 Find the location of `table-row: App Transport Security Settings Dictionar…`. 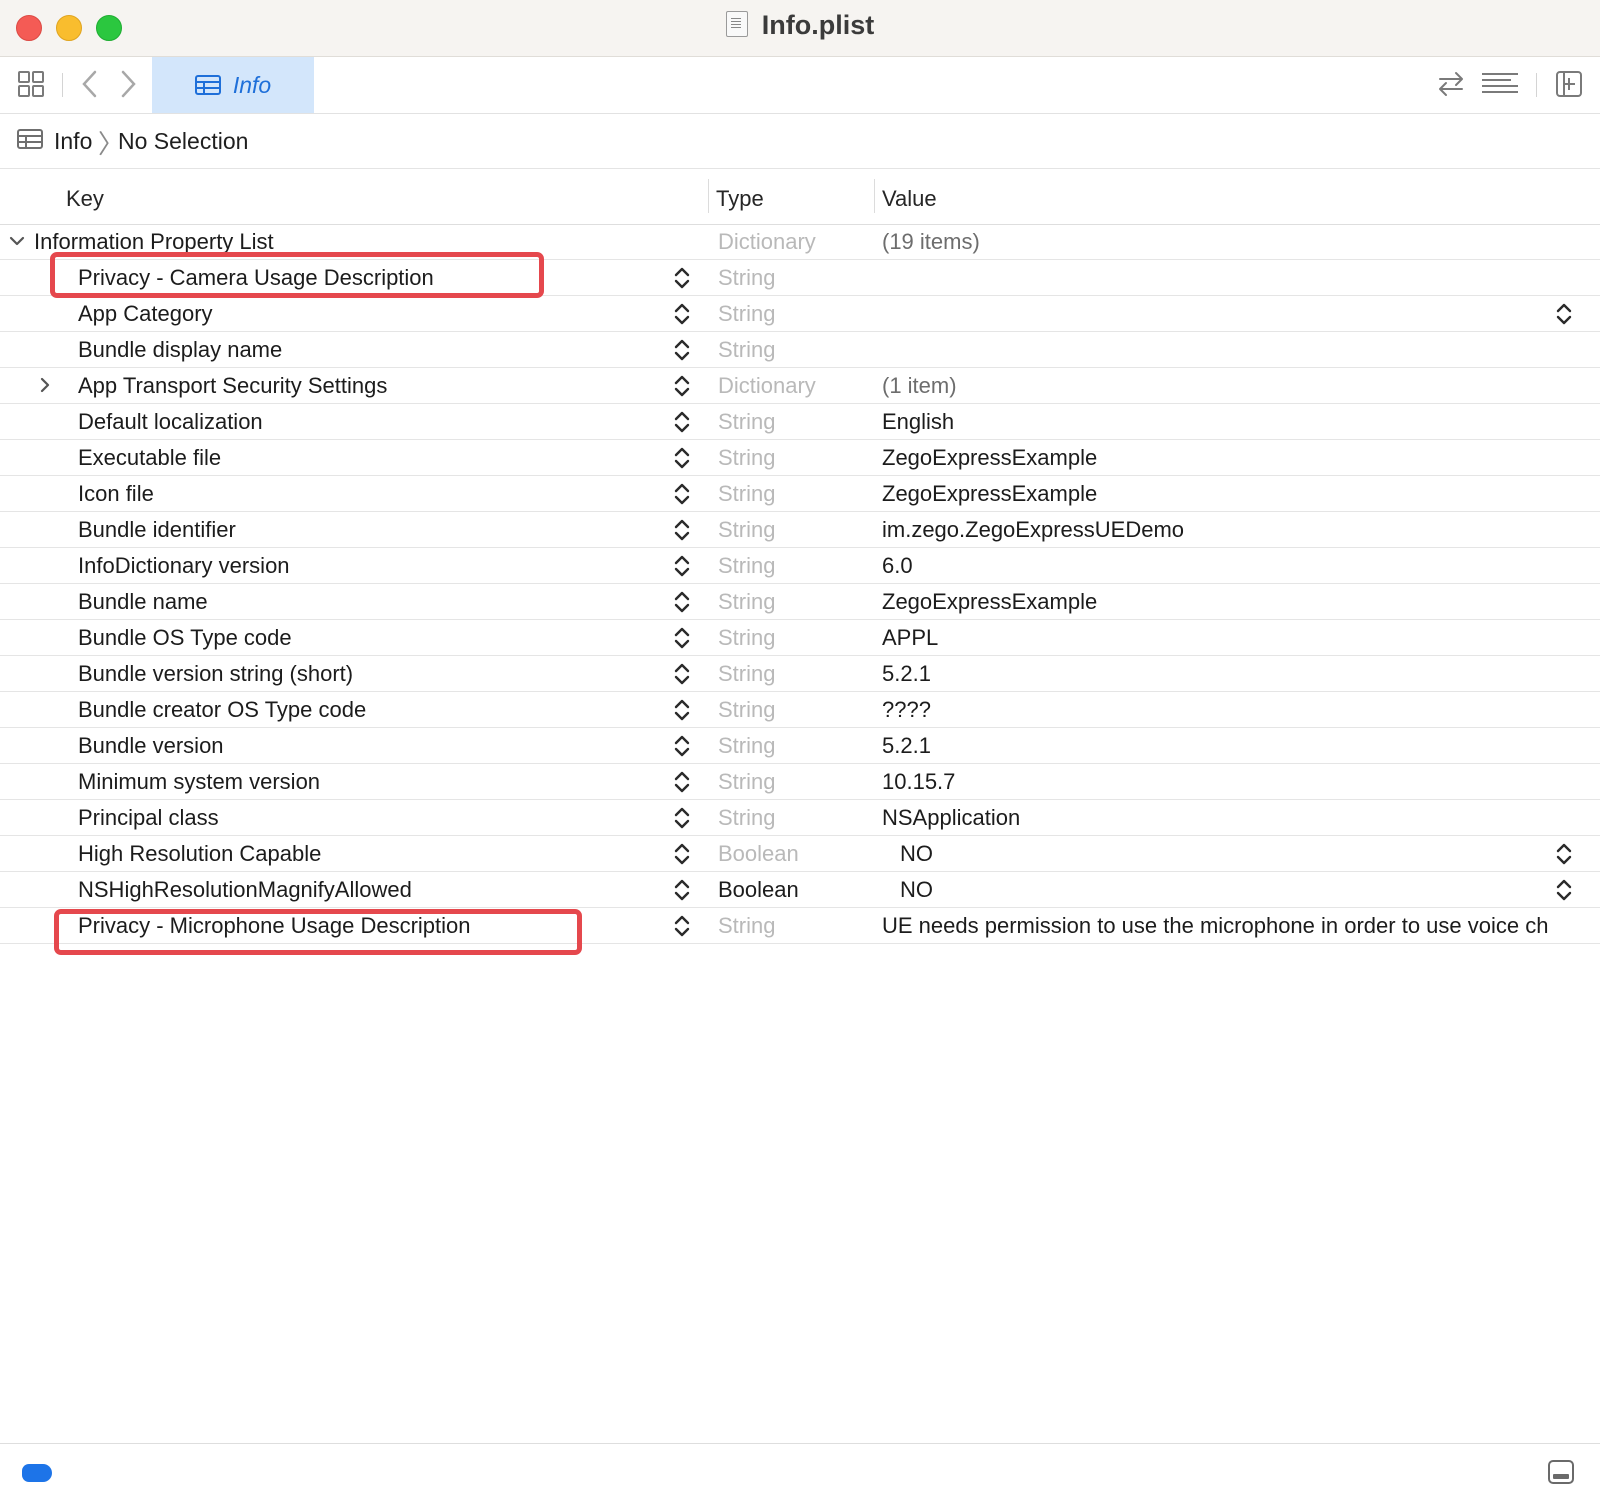

table-row: App Transport Security Settings Dictionar… is located at coordinates (800, 386).